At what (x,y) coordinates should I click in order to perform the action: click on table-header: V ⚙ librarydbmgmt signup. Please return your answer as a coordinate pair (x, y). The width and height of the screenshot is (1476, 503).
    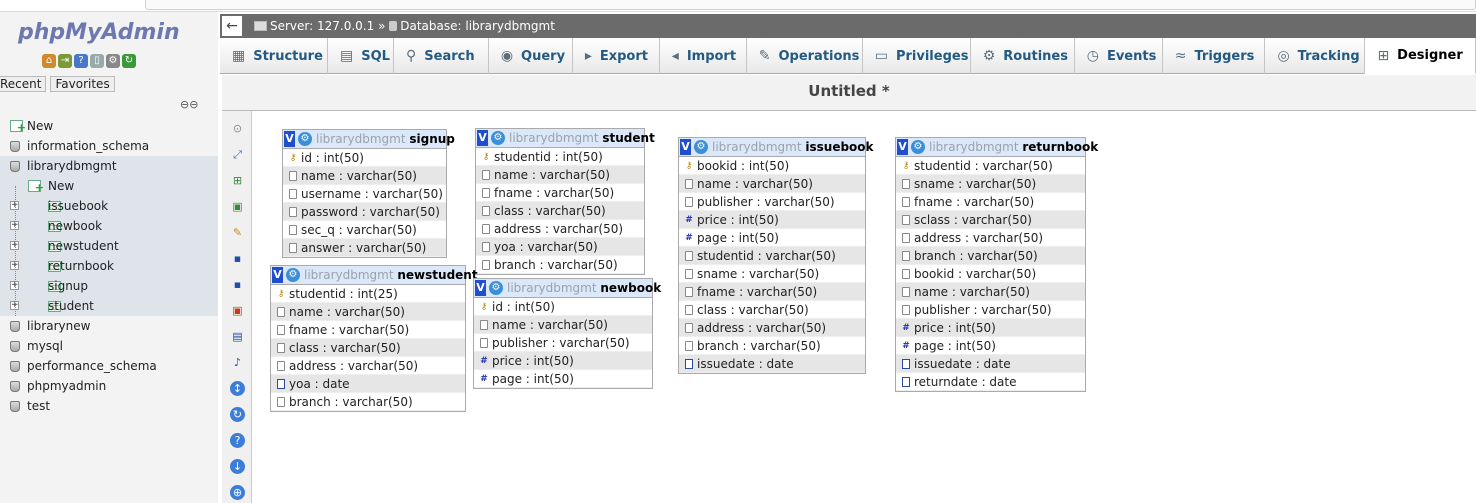
    Looking at the image, I should click on (369, 139).